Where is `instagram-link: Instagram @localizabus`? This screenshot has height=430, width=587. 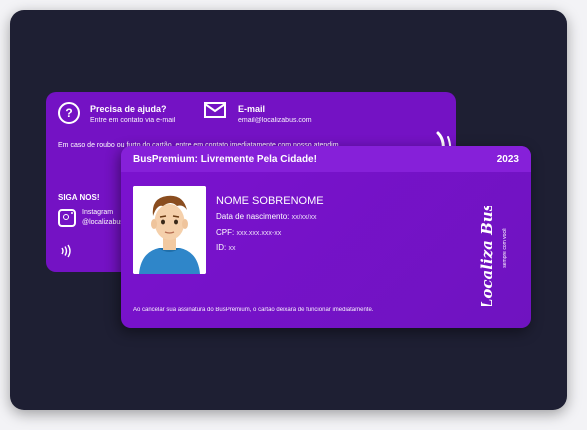 instagram-link: Instagram @localizabus is located at coordinates (91, 218).